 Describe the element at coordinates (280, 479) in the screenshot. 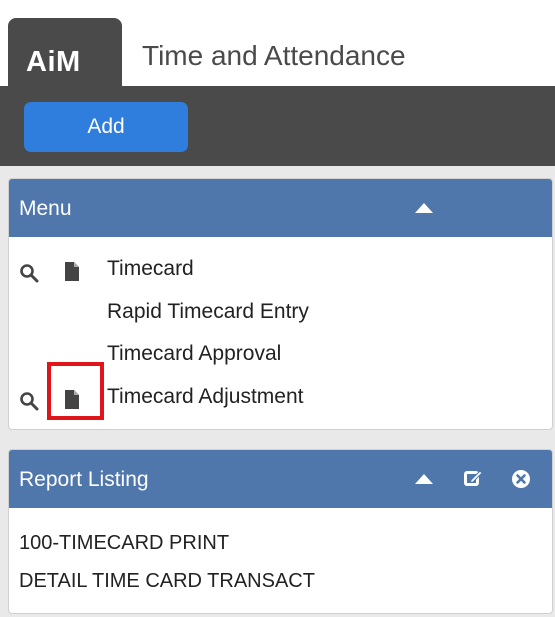

I see `report-panel-header: Report Listing` at that location.